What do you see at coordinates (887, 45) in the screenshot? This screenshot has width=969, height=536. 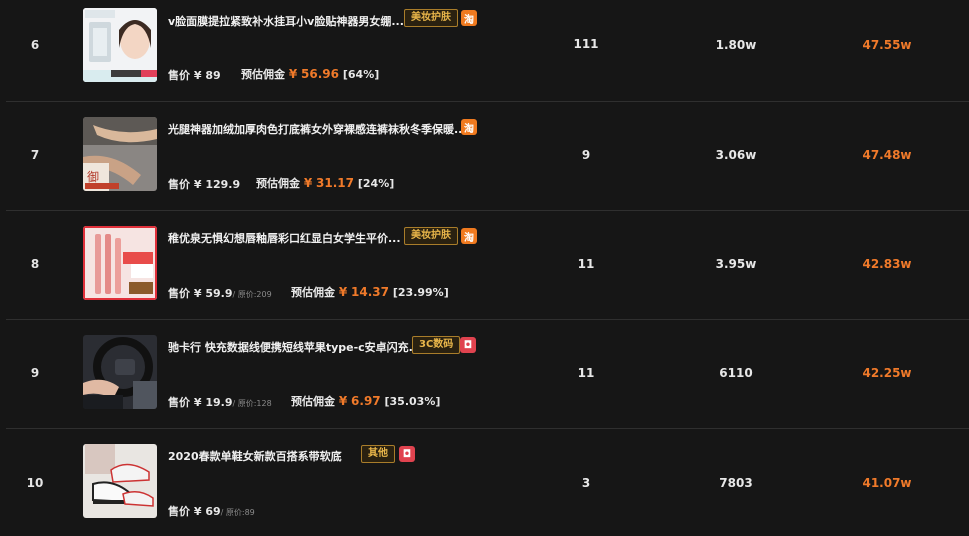 I see `revenue-value: 47.55w` at bounding box center [887, 45].